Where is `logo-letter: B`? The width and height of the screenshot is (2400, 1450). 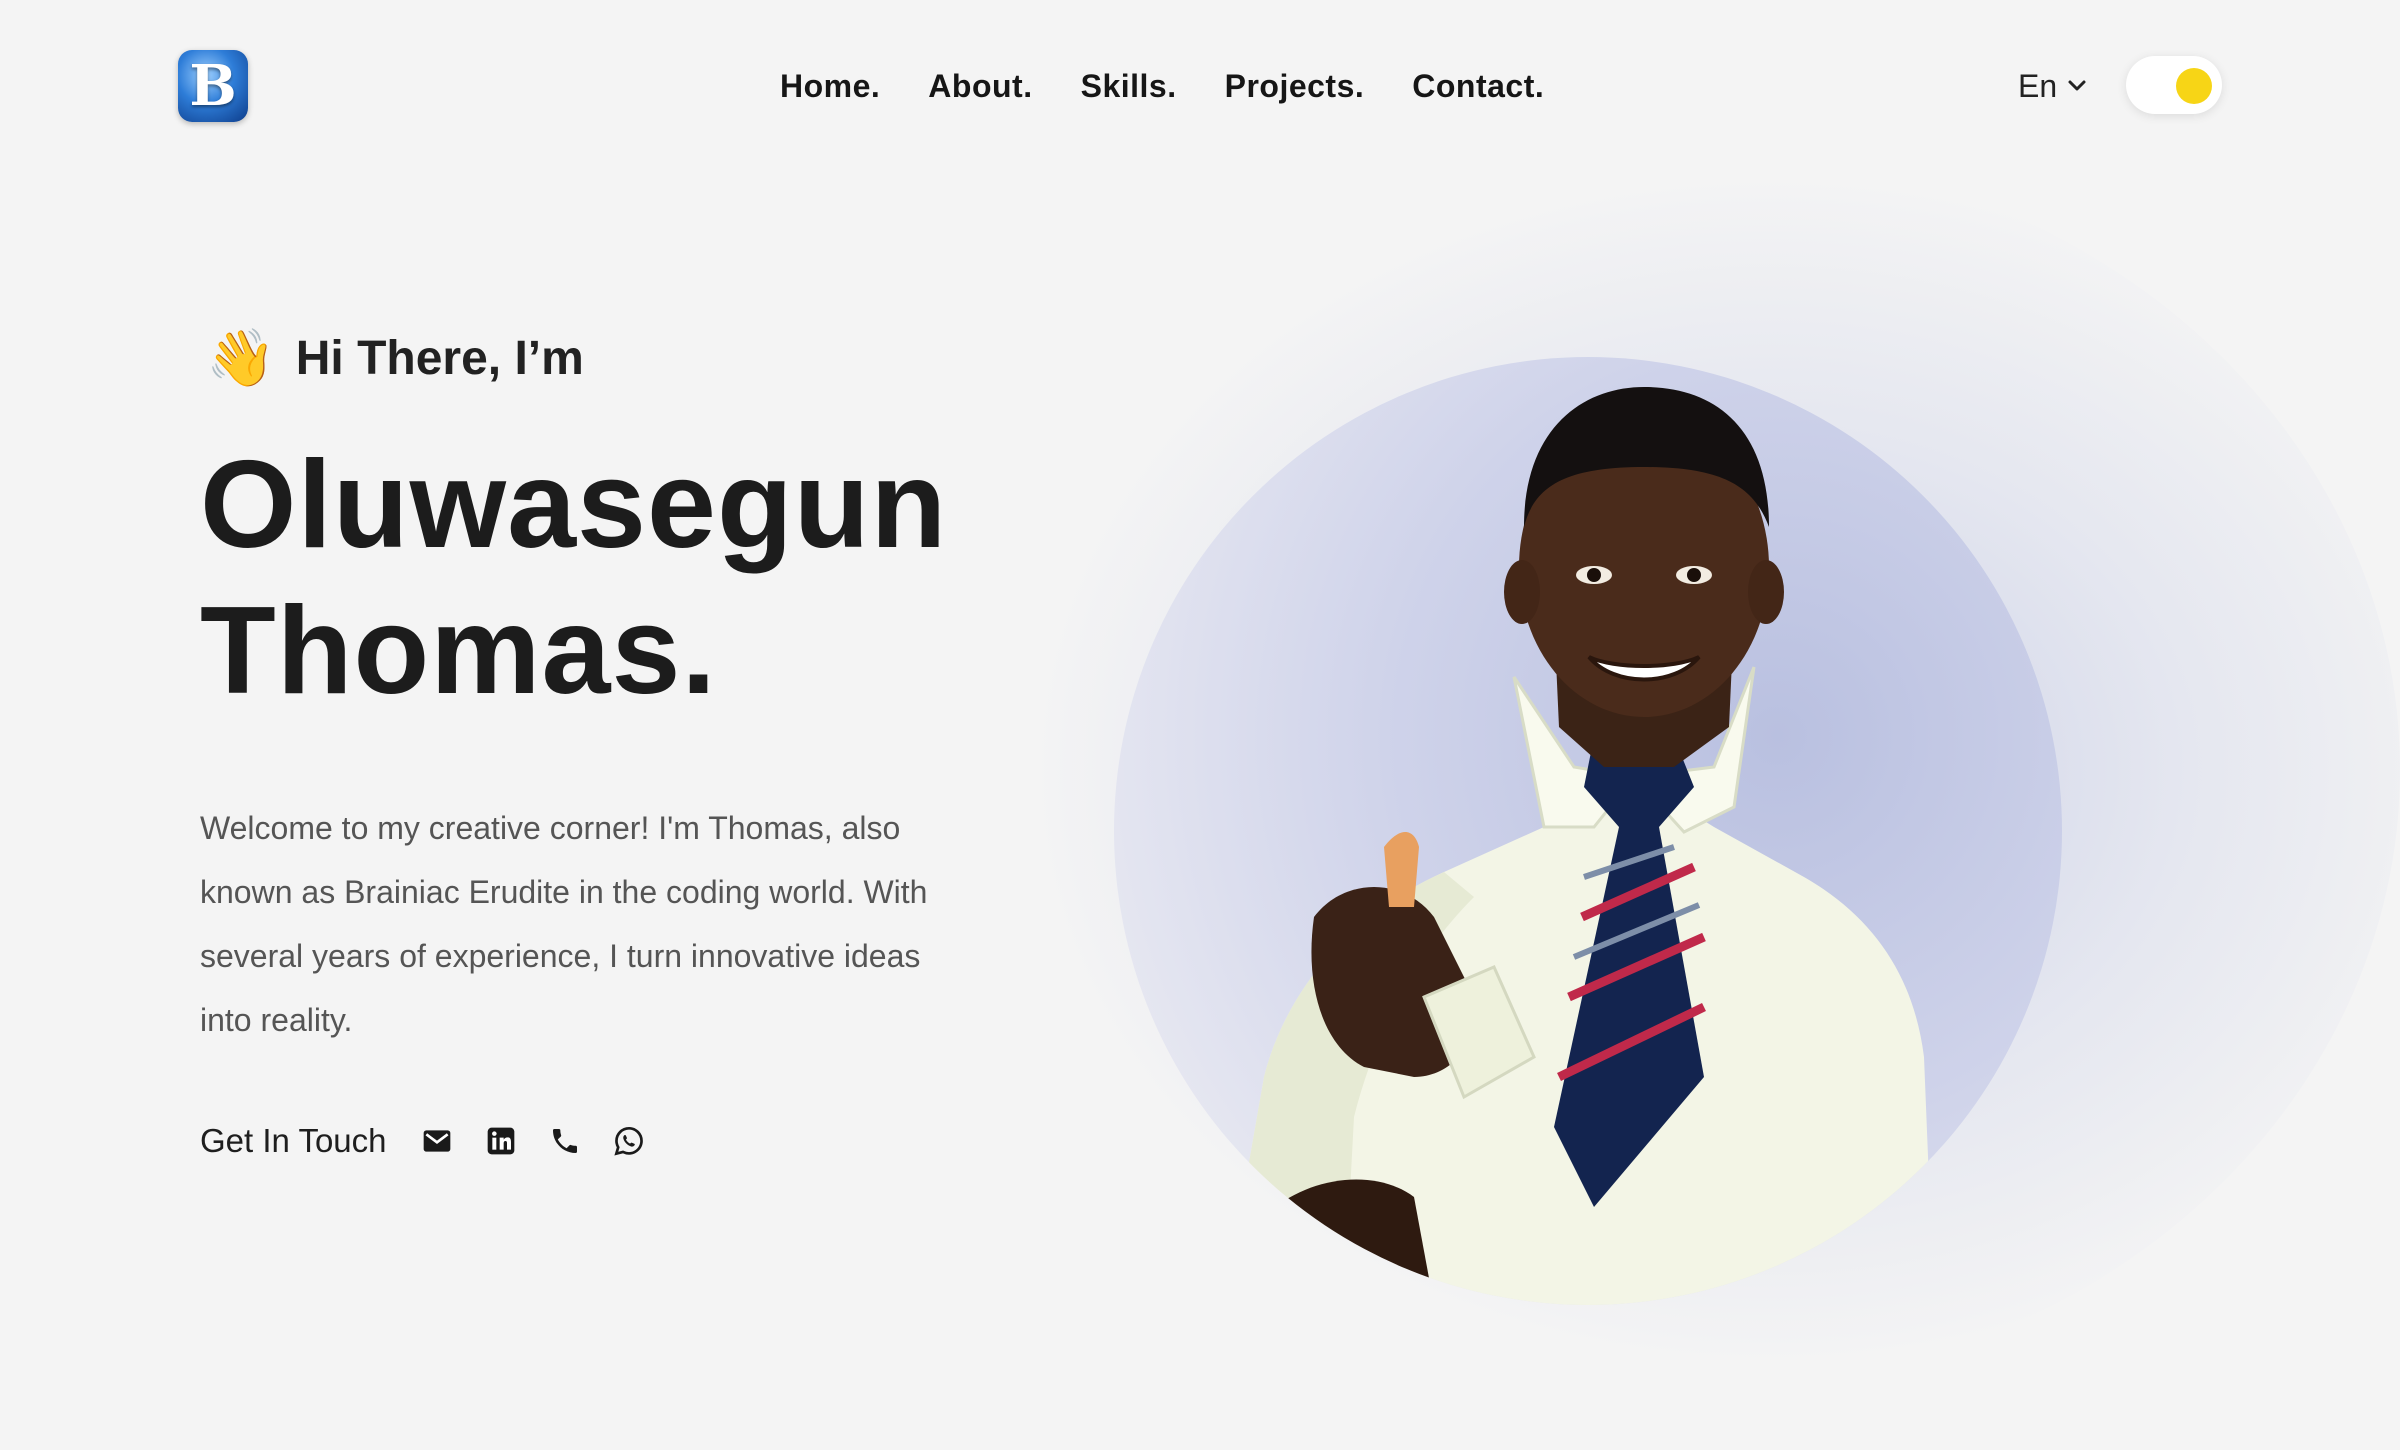
logo-letter: B is located at coordinates (213, 86).